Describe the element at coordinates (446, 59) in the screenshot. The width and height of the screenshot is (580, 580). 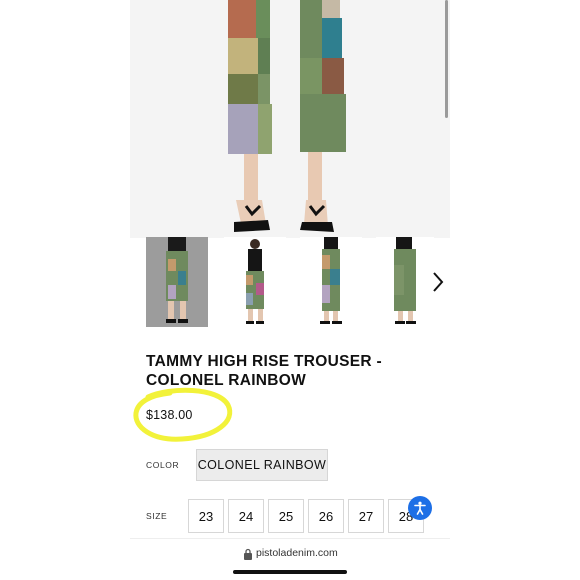
I see `page-scrollbar` at that location.